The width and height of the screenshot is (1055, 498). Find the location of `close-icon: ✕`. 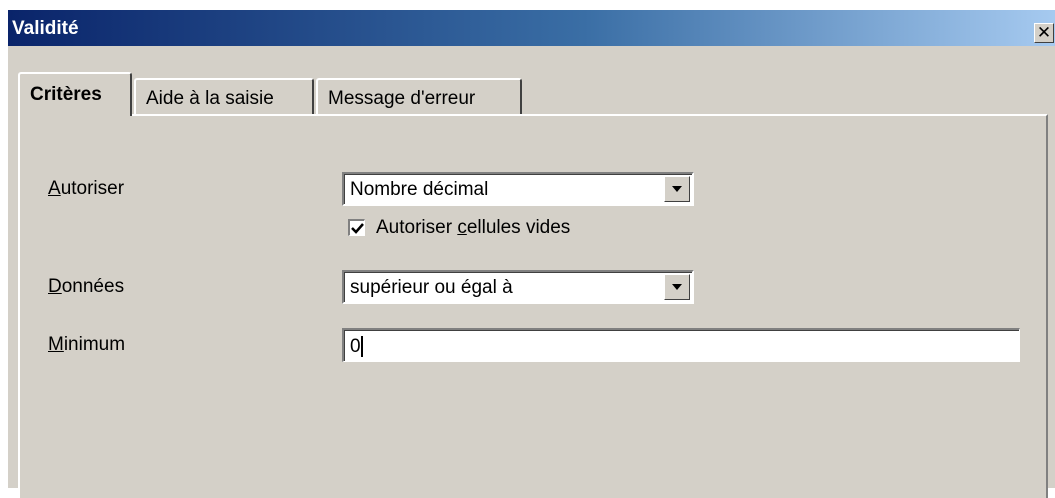

close-icon: ✕ is located at coordinates (1044, 32).